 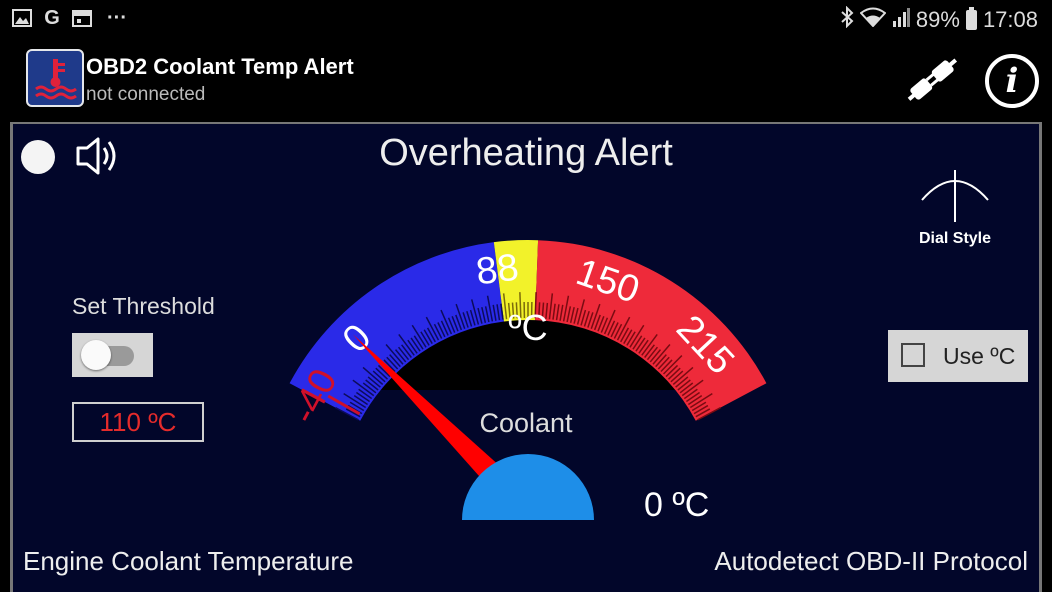 I want to click on dial-style-label: Dial Style, so click(x=955, y=238).